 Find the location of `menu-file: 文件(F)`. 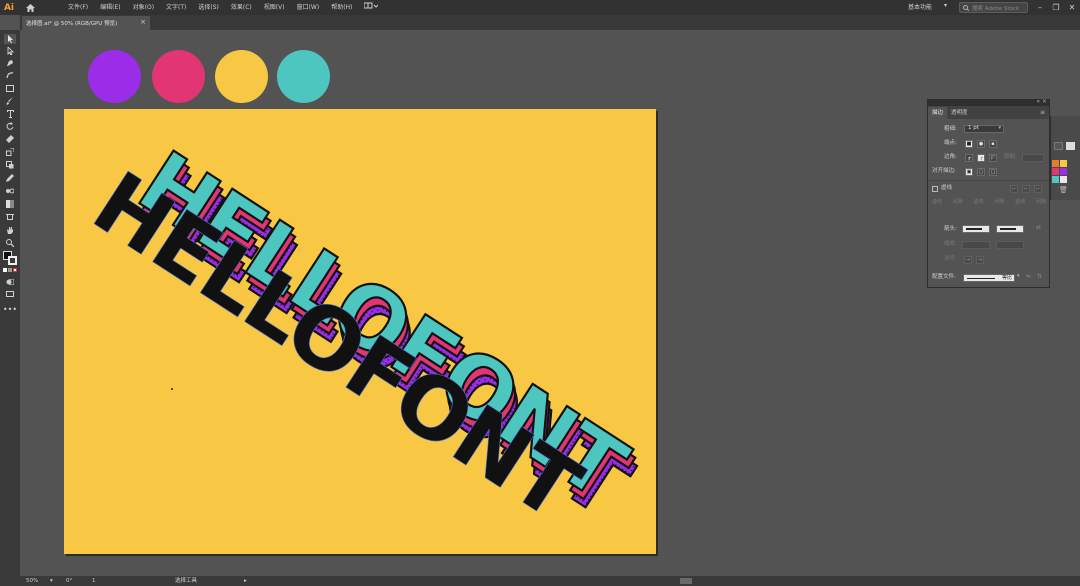

menu-file: 文件(F) is located at coordinates (78, 7).